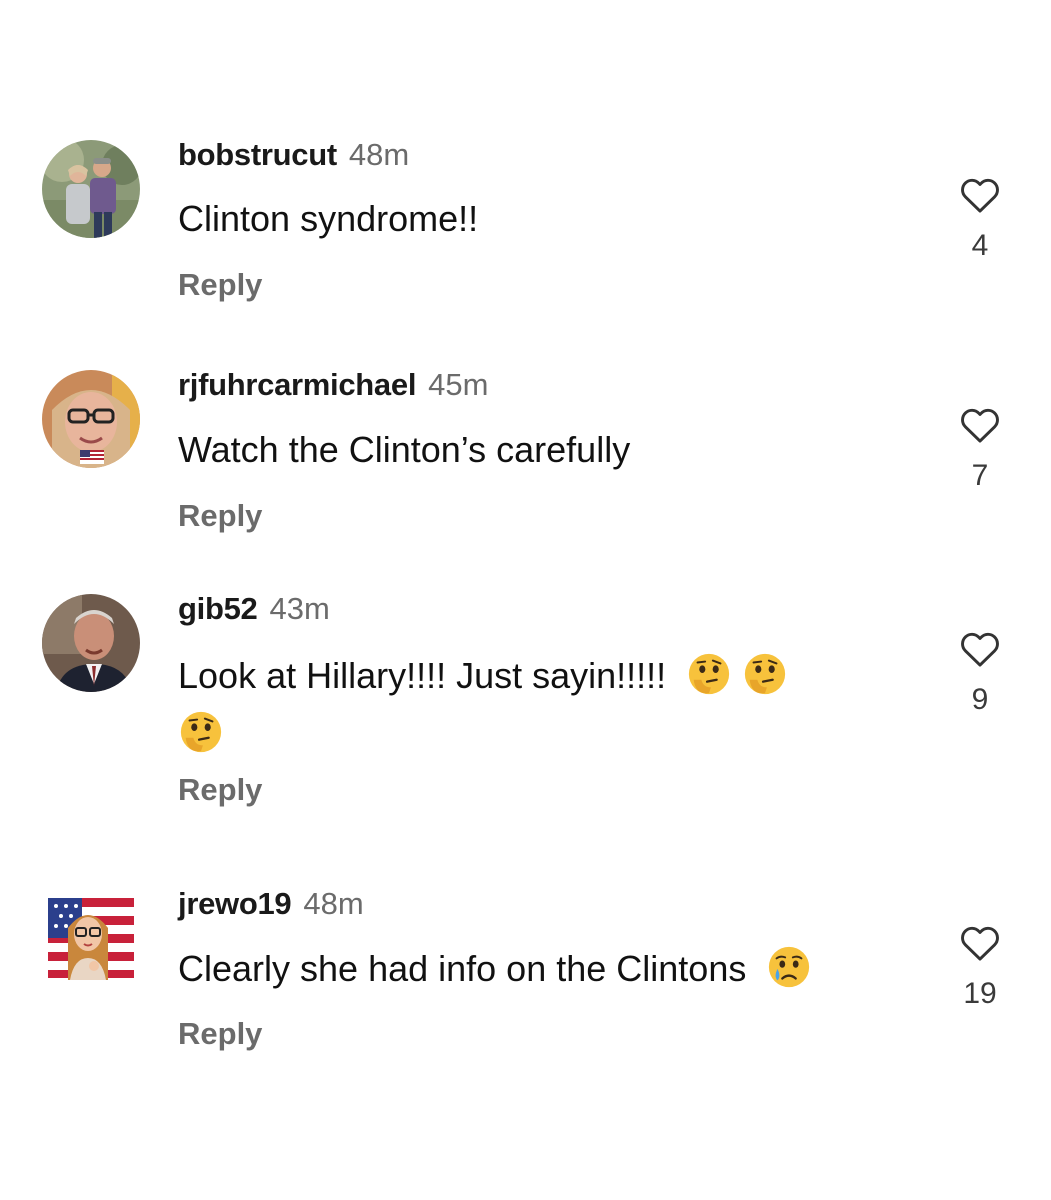 The image size is (1051, 1200). I want to click on avatar-man-suit-photo, so click(91, 643).